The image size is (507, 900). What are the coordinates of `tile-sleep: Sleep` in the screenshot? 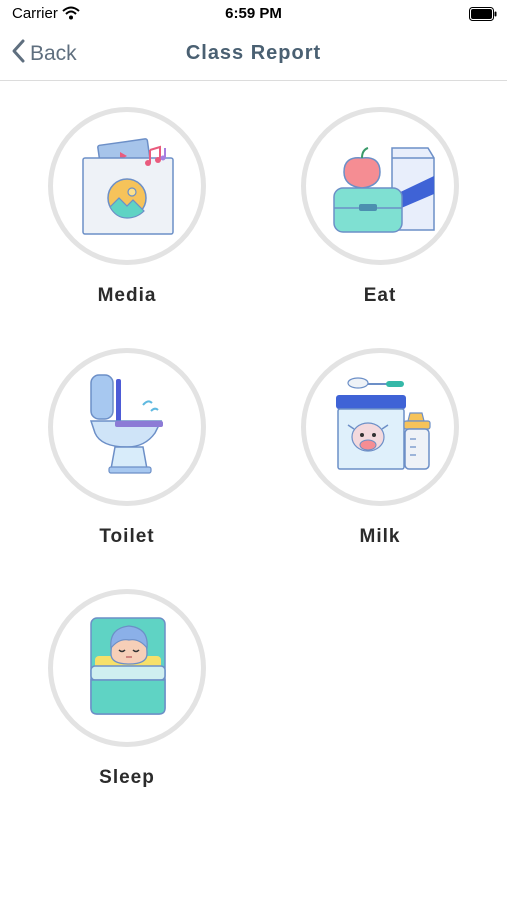 It's located at (127, 689).